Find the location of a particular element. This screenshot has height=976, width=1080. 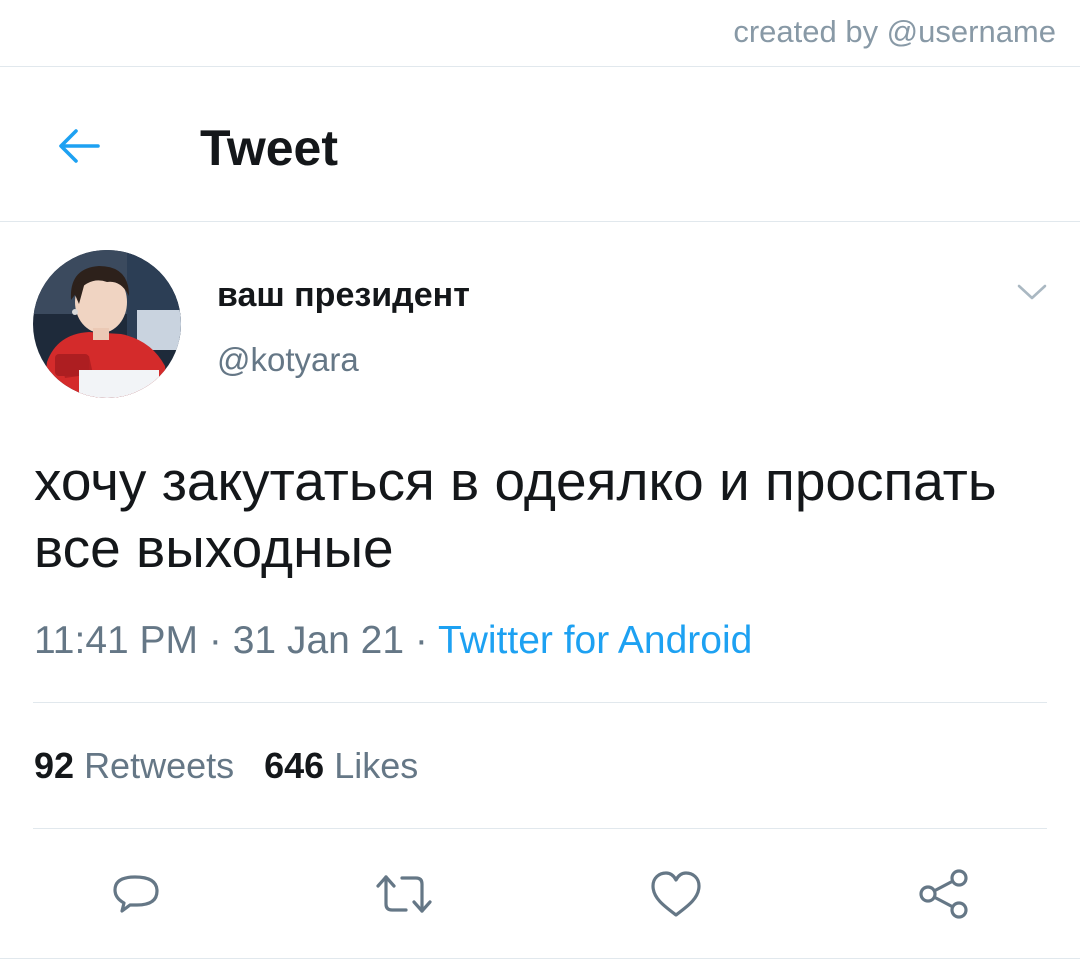

avatar is located at coordinates (107, 324).